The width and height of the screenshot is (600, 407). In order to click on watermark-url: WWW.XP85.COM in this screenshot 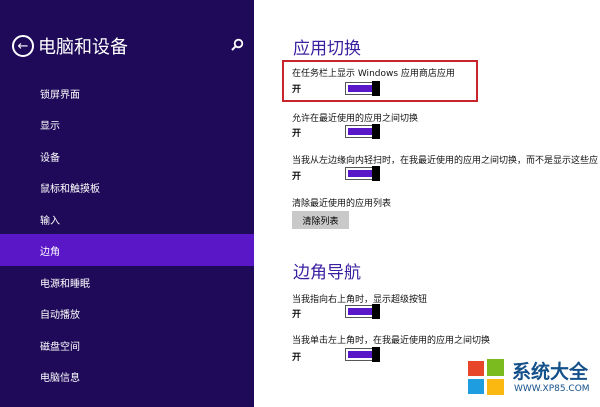, I will do `click(552, 389)`.